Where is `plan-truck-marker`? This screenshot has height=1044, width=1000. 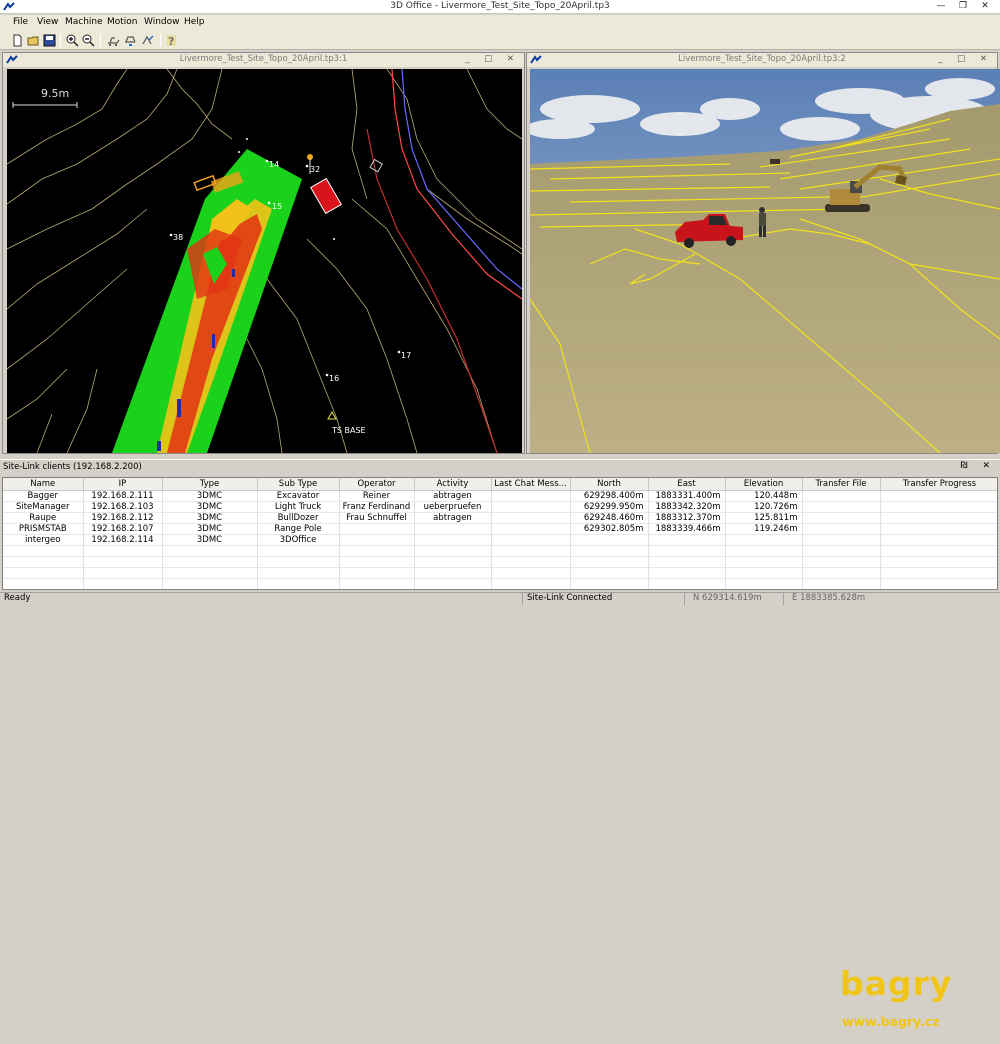
plan-truck-marker is located at coordinates (326, 196).